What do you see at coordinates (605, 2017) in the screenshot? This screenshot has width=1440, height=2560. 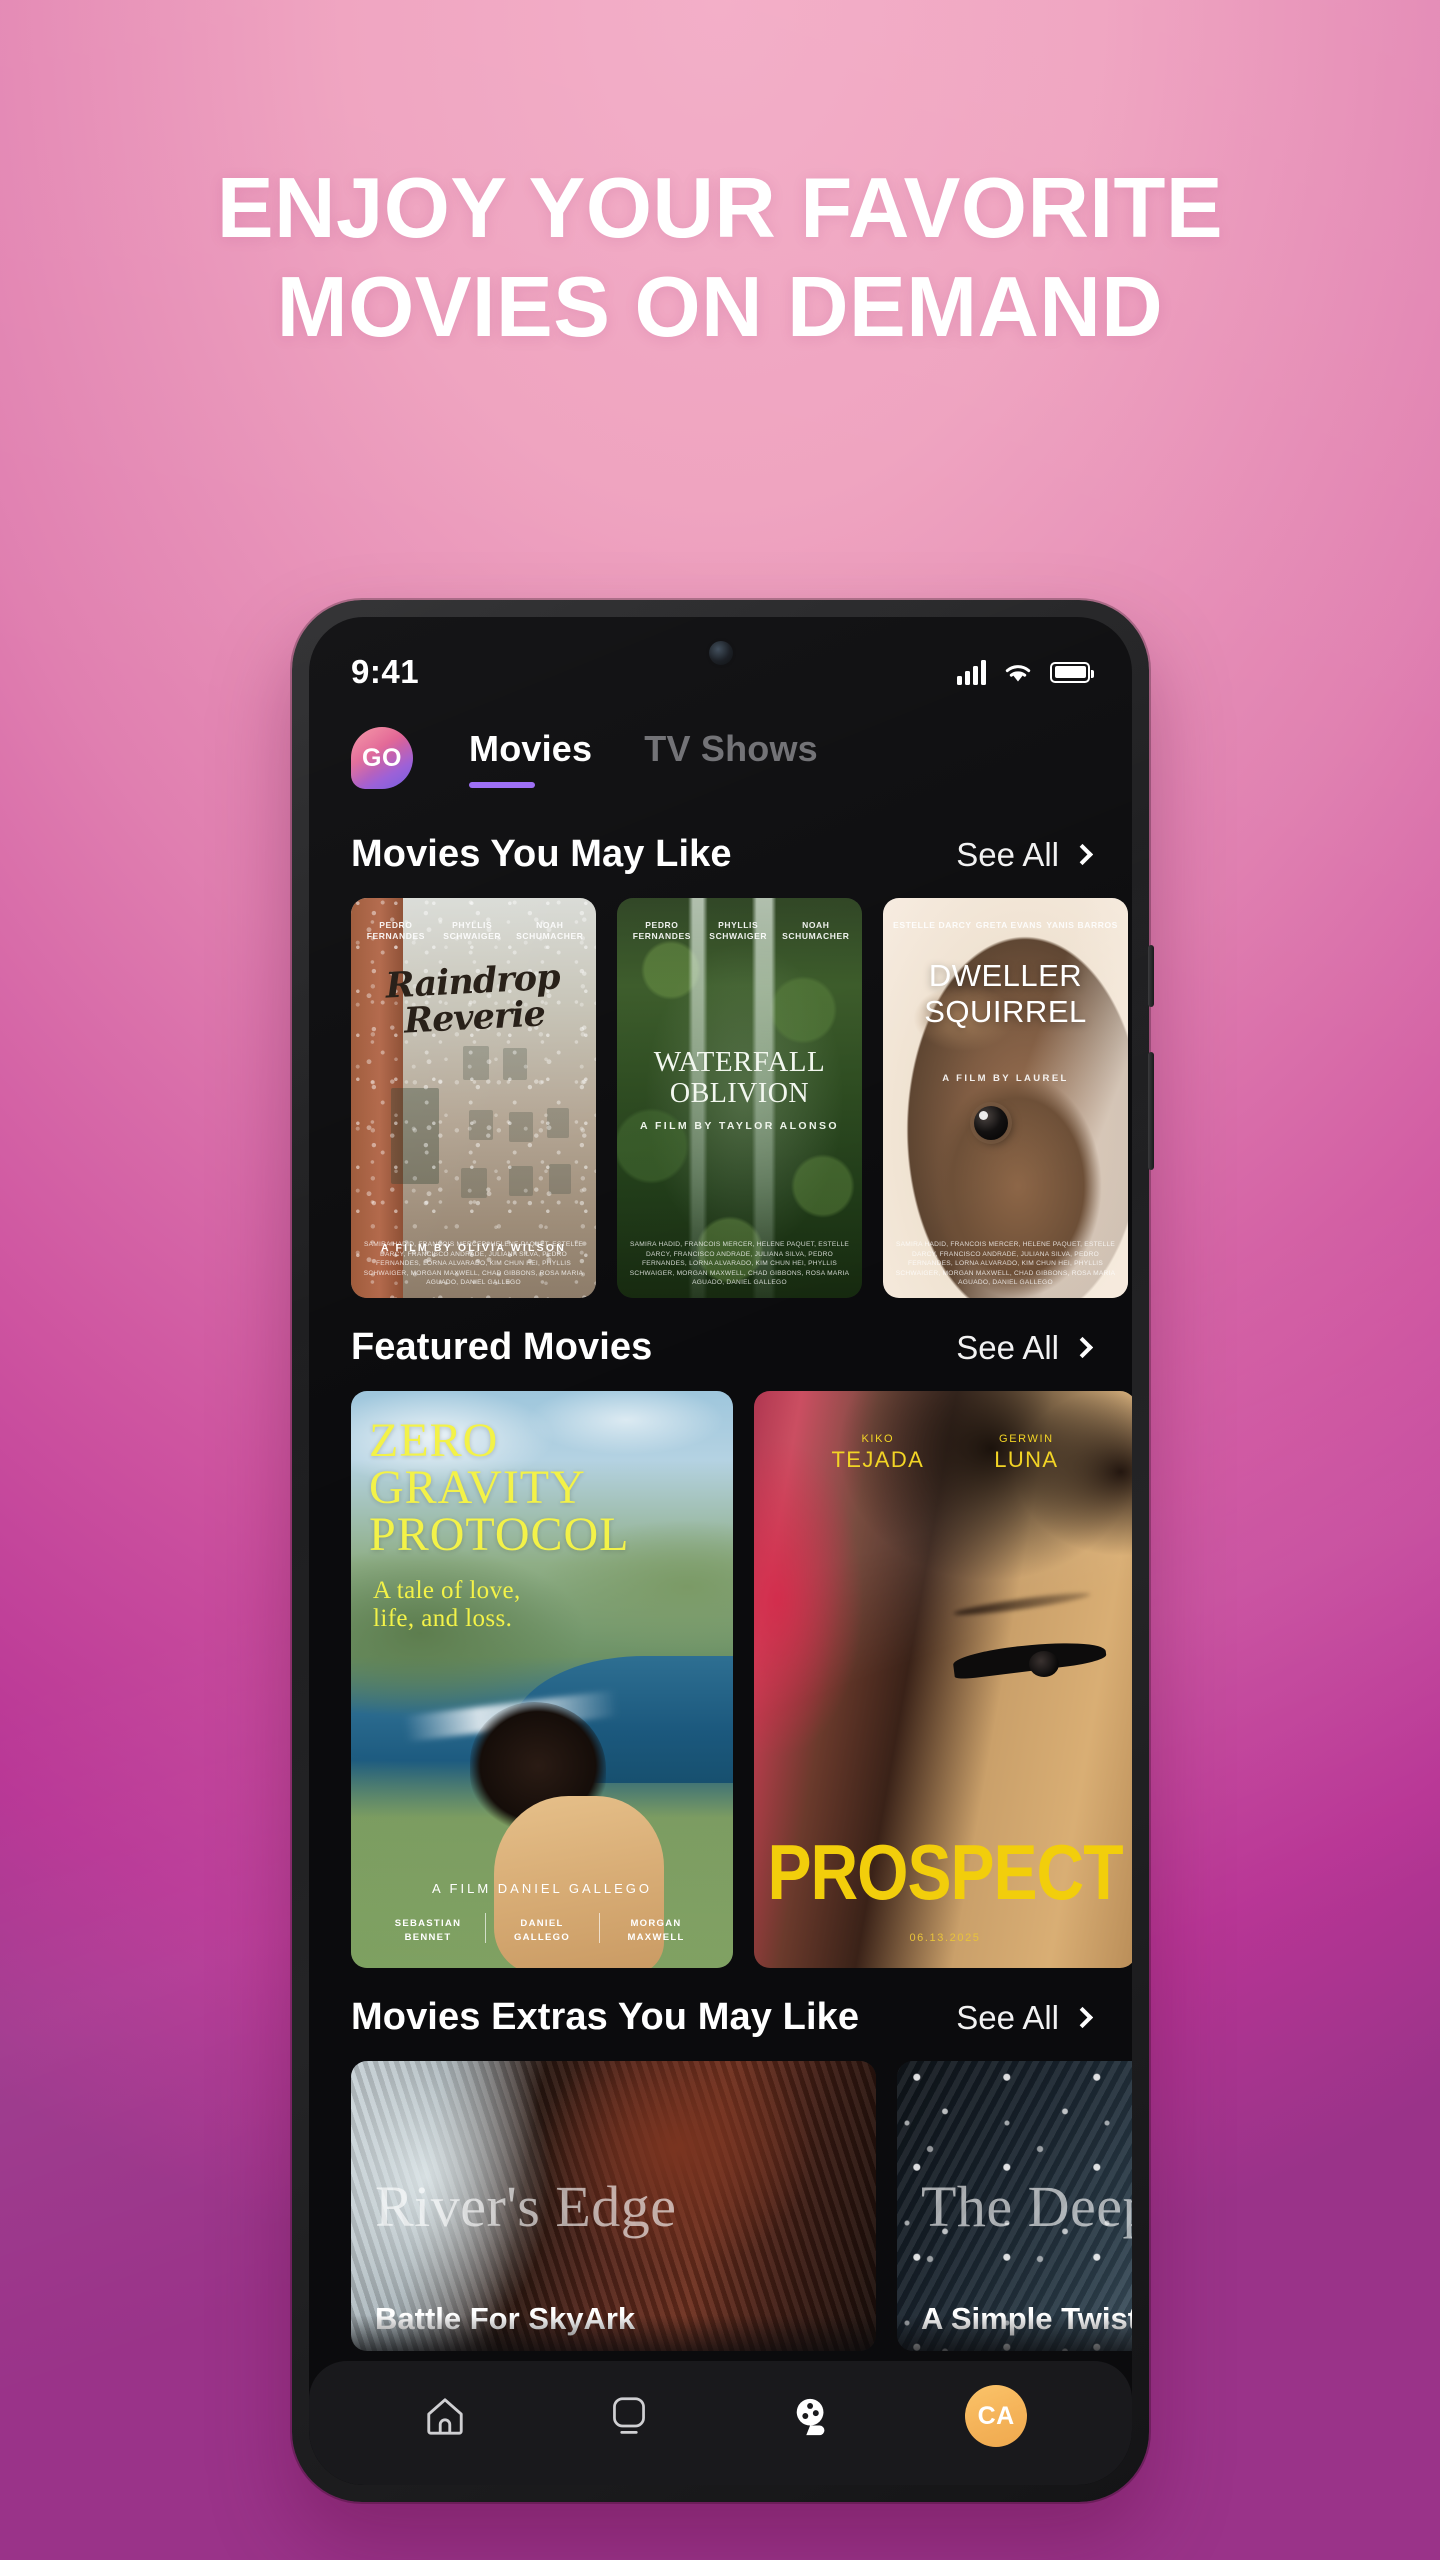 I see `section-title: Movies Extras You May Like` at bounding box center [605, 2017].